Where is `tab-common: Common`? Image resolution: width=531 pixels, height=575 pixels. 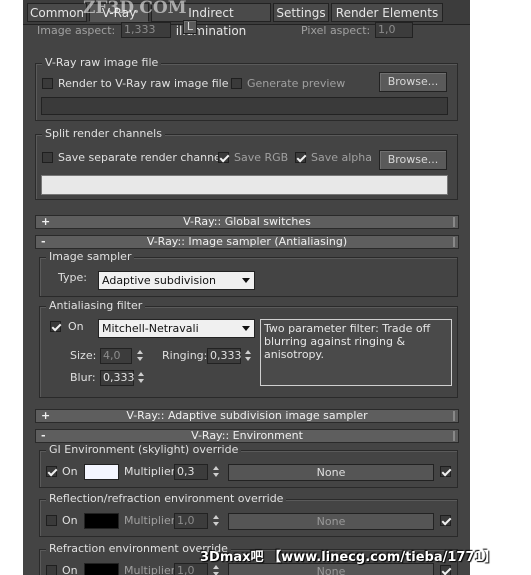
tab-common: Common is located at coordinates (57, 12).